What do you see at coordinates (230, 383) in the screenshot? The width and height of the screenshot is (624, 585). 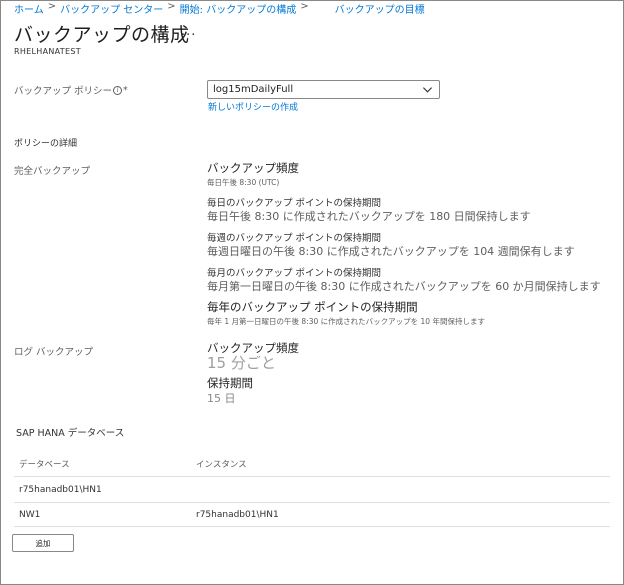 I see `log-retention-title: 保持期間` at bounding box center [230, 383].